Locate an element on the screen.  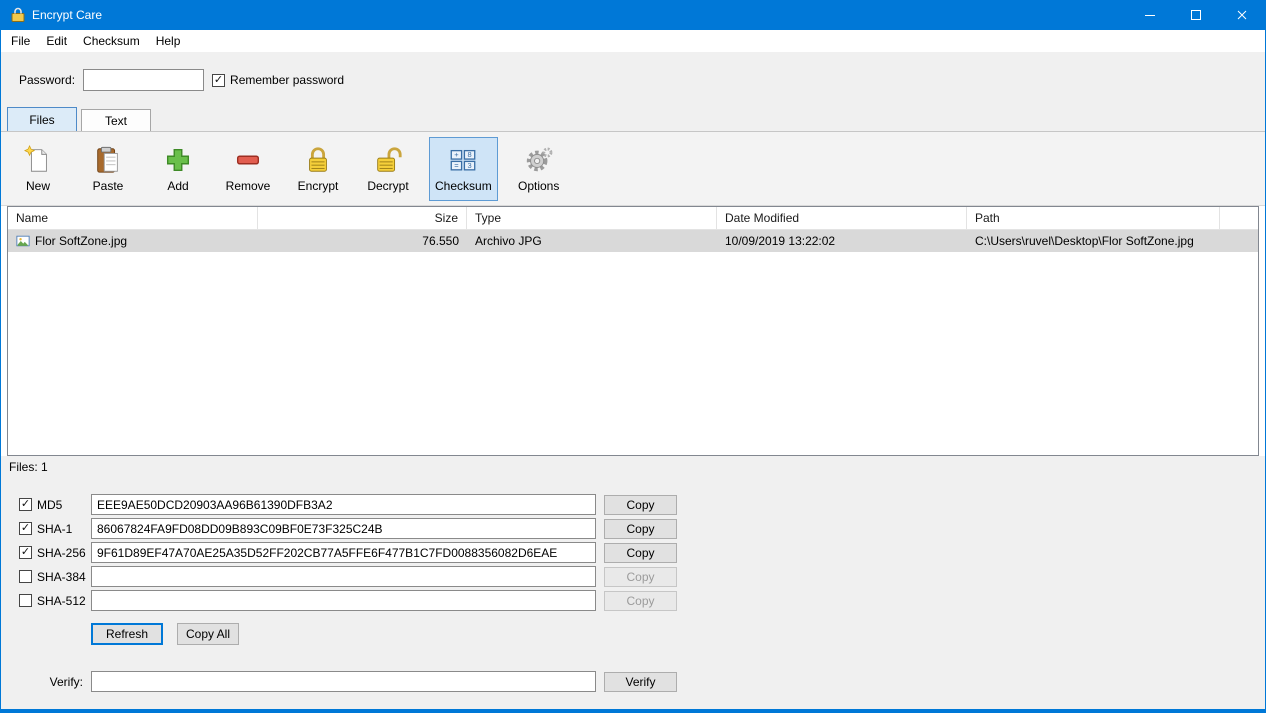
copy-button-sha-384: Copy is located at coordinates (640, 576).